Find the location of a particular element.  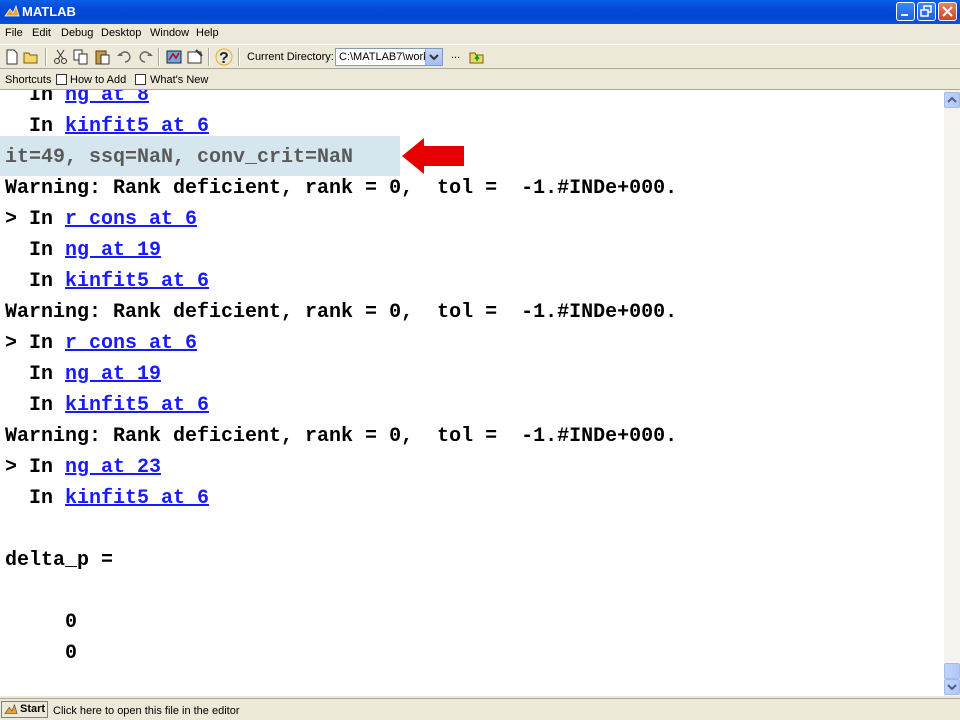

shortcut-icon is located at coordinates (61, 79).